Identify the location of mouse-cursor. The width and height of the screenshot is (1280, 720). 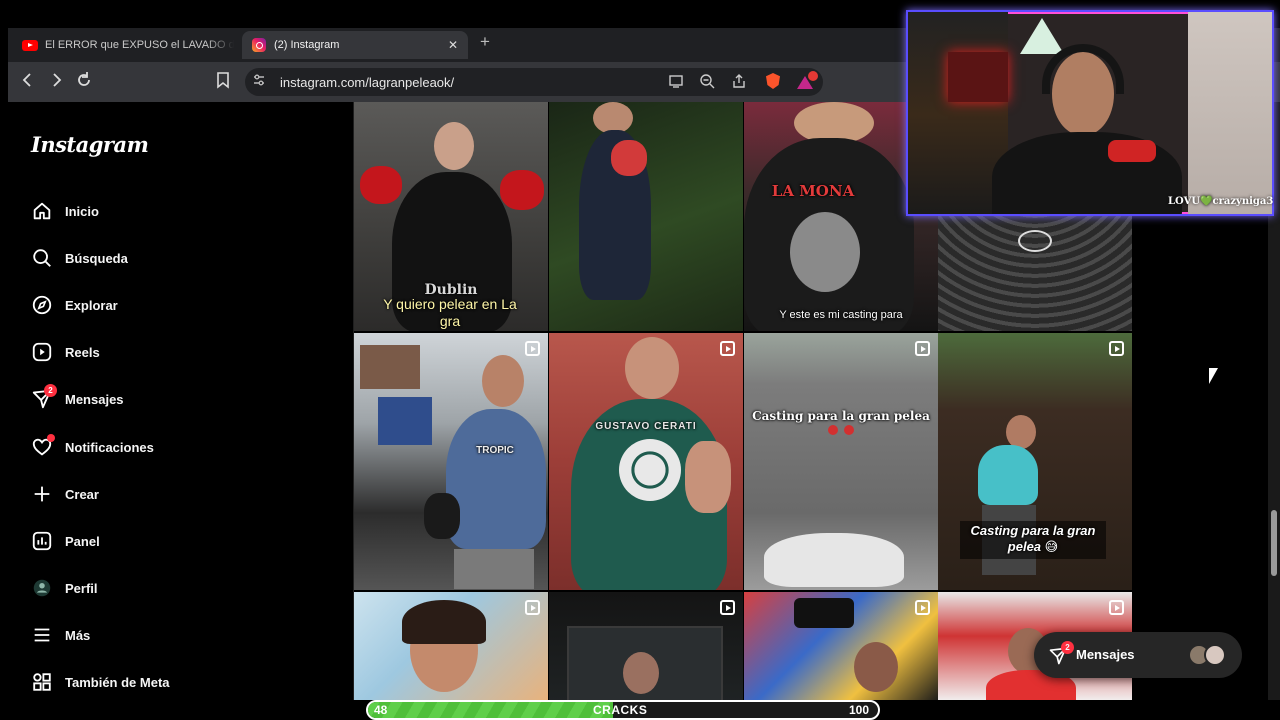
(1213, 376).